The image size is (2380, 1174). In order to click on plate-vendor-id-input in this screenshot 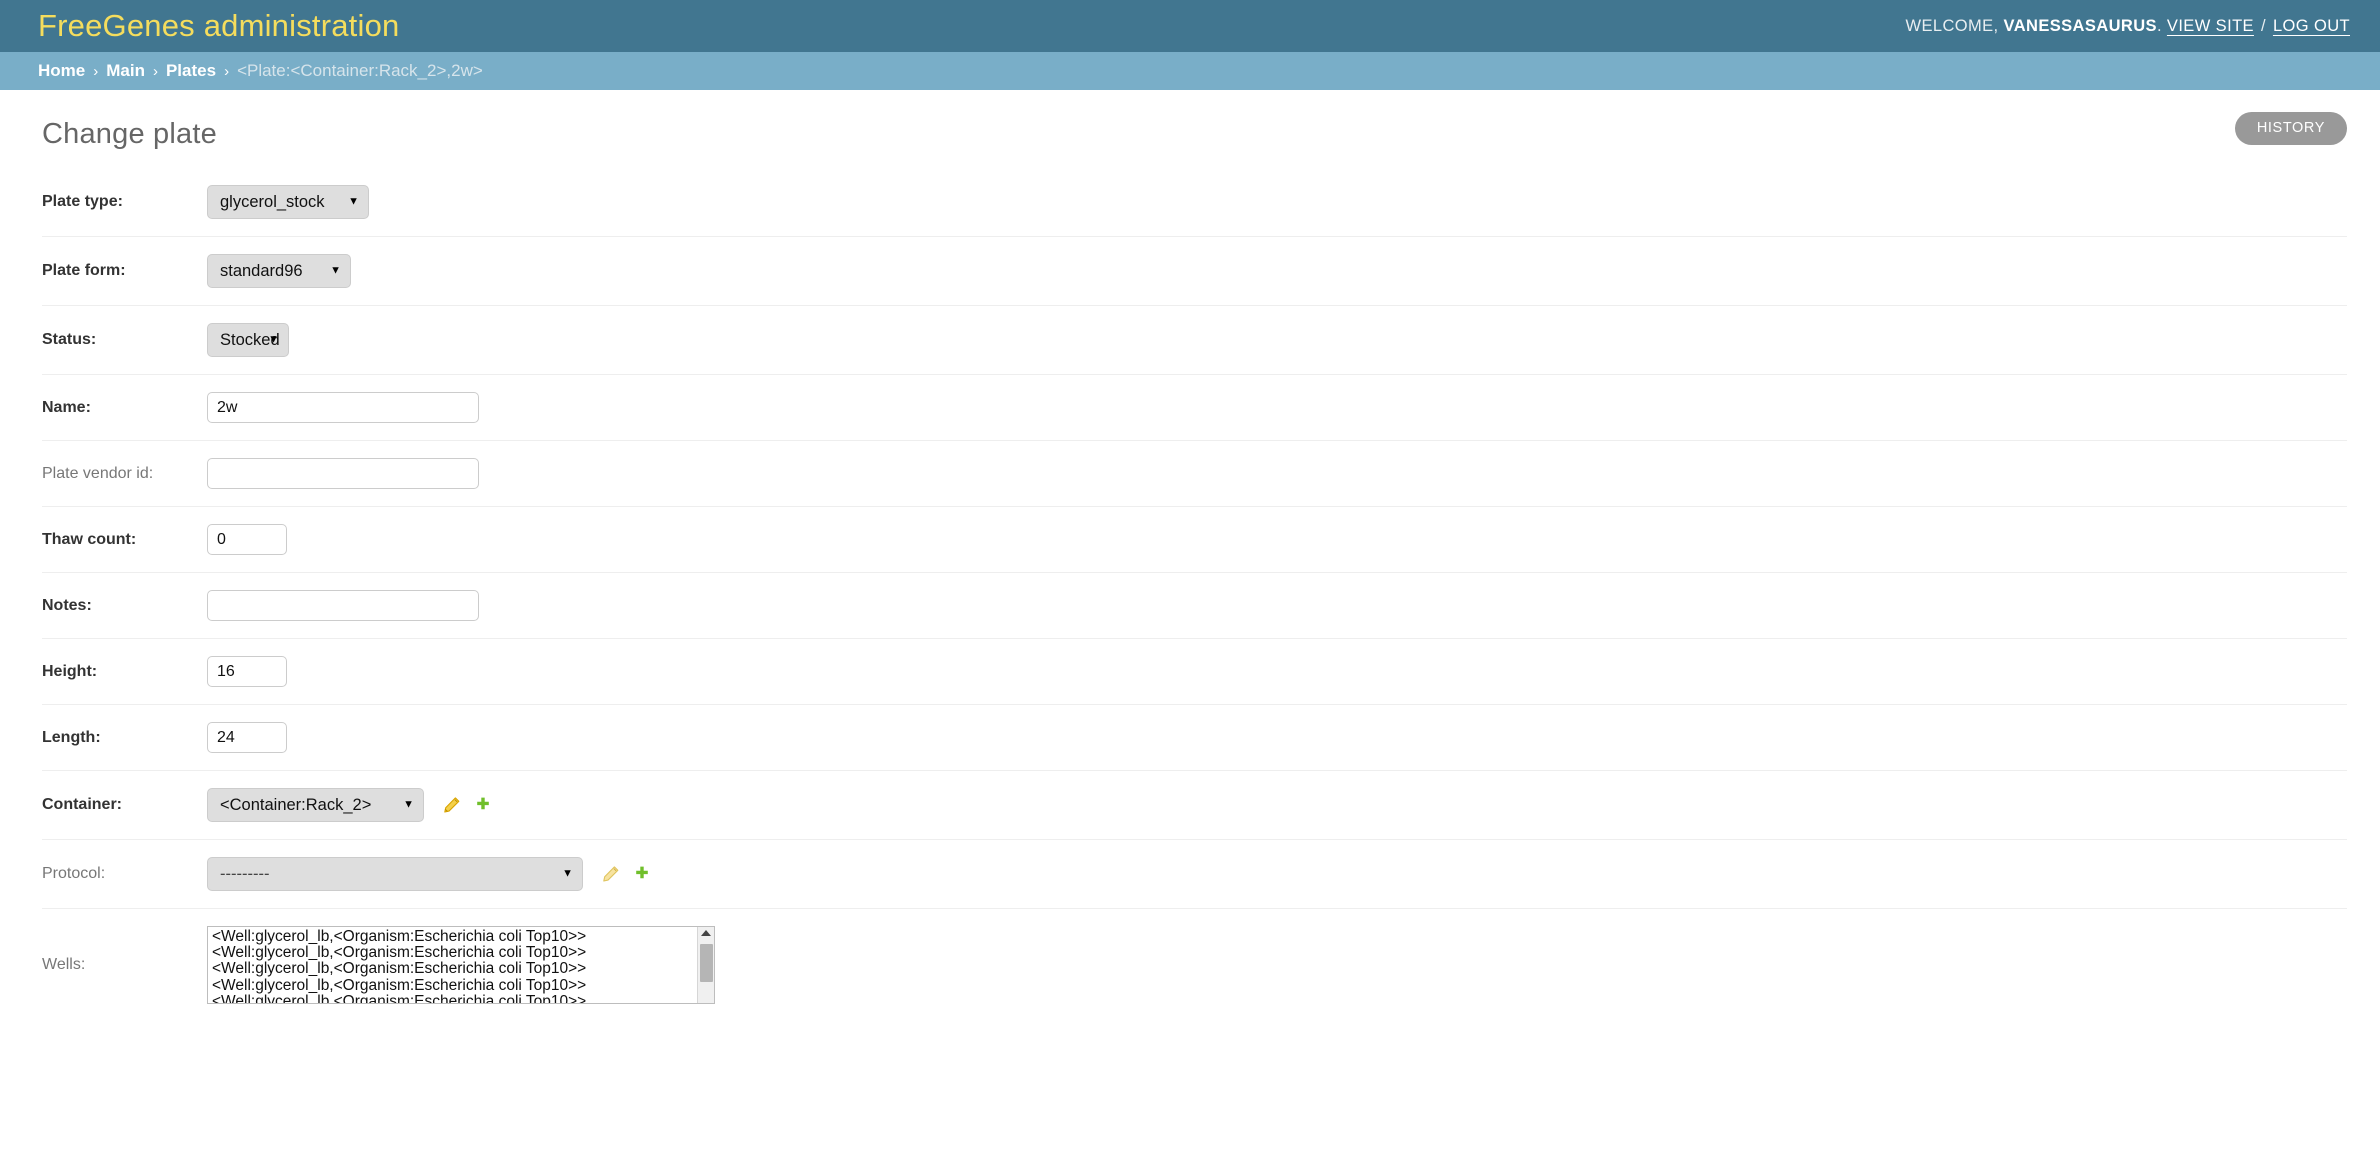, I will do `click(343, 473)`.